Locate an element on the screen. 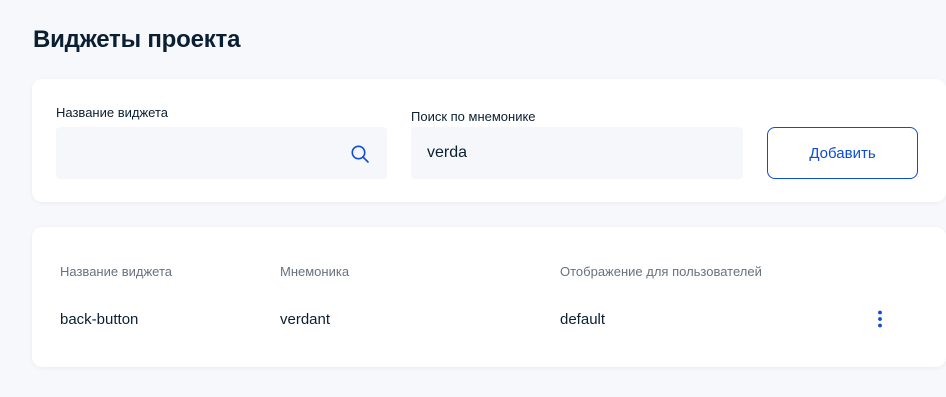 The width and height of the screenshot is (946, 397). mnemonic-search-input is located at coordinates (577, 153).